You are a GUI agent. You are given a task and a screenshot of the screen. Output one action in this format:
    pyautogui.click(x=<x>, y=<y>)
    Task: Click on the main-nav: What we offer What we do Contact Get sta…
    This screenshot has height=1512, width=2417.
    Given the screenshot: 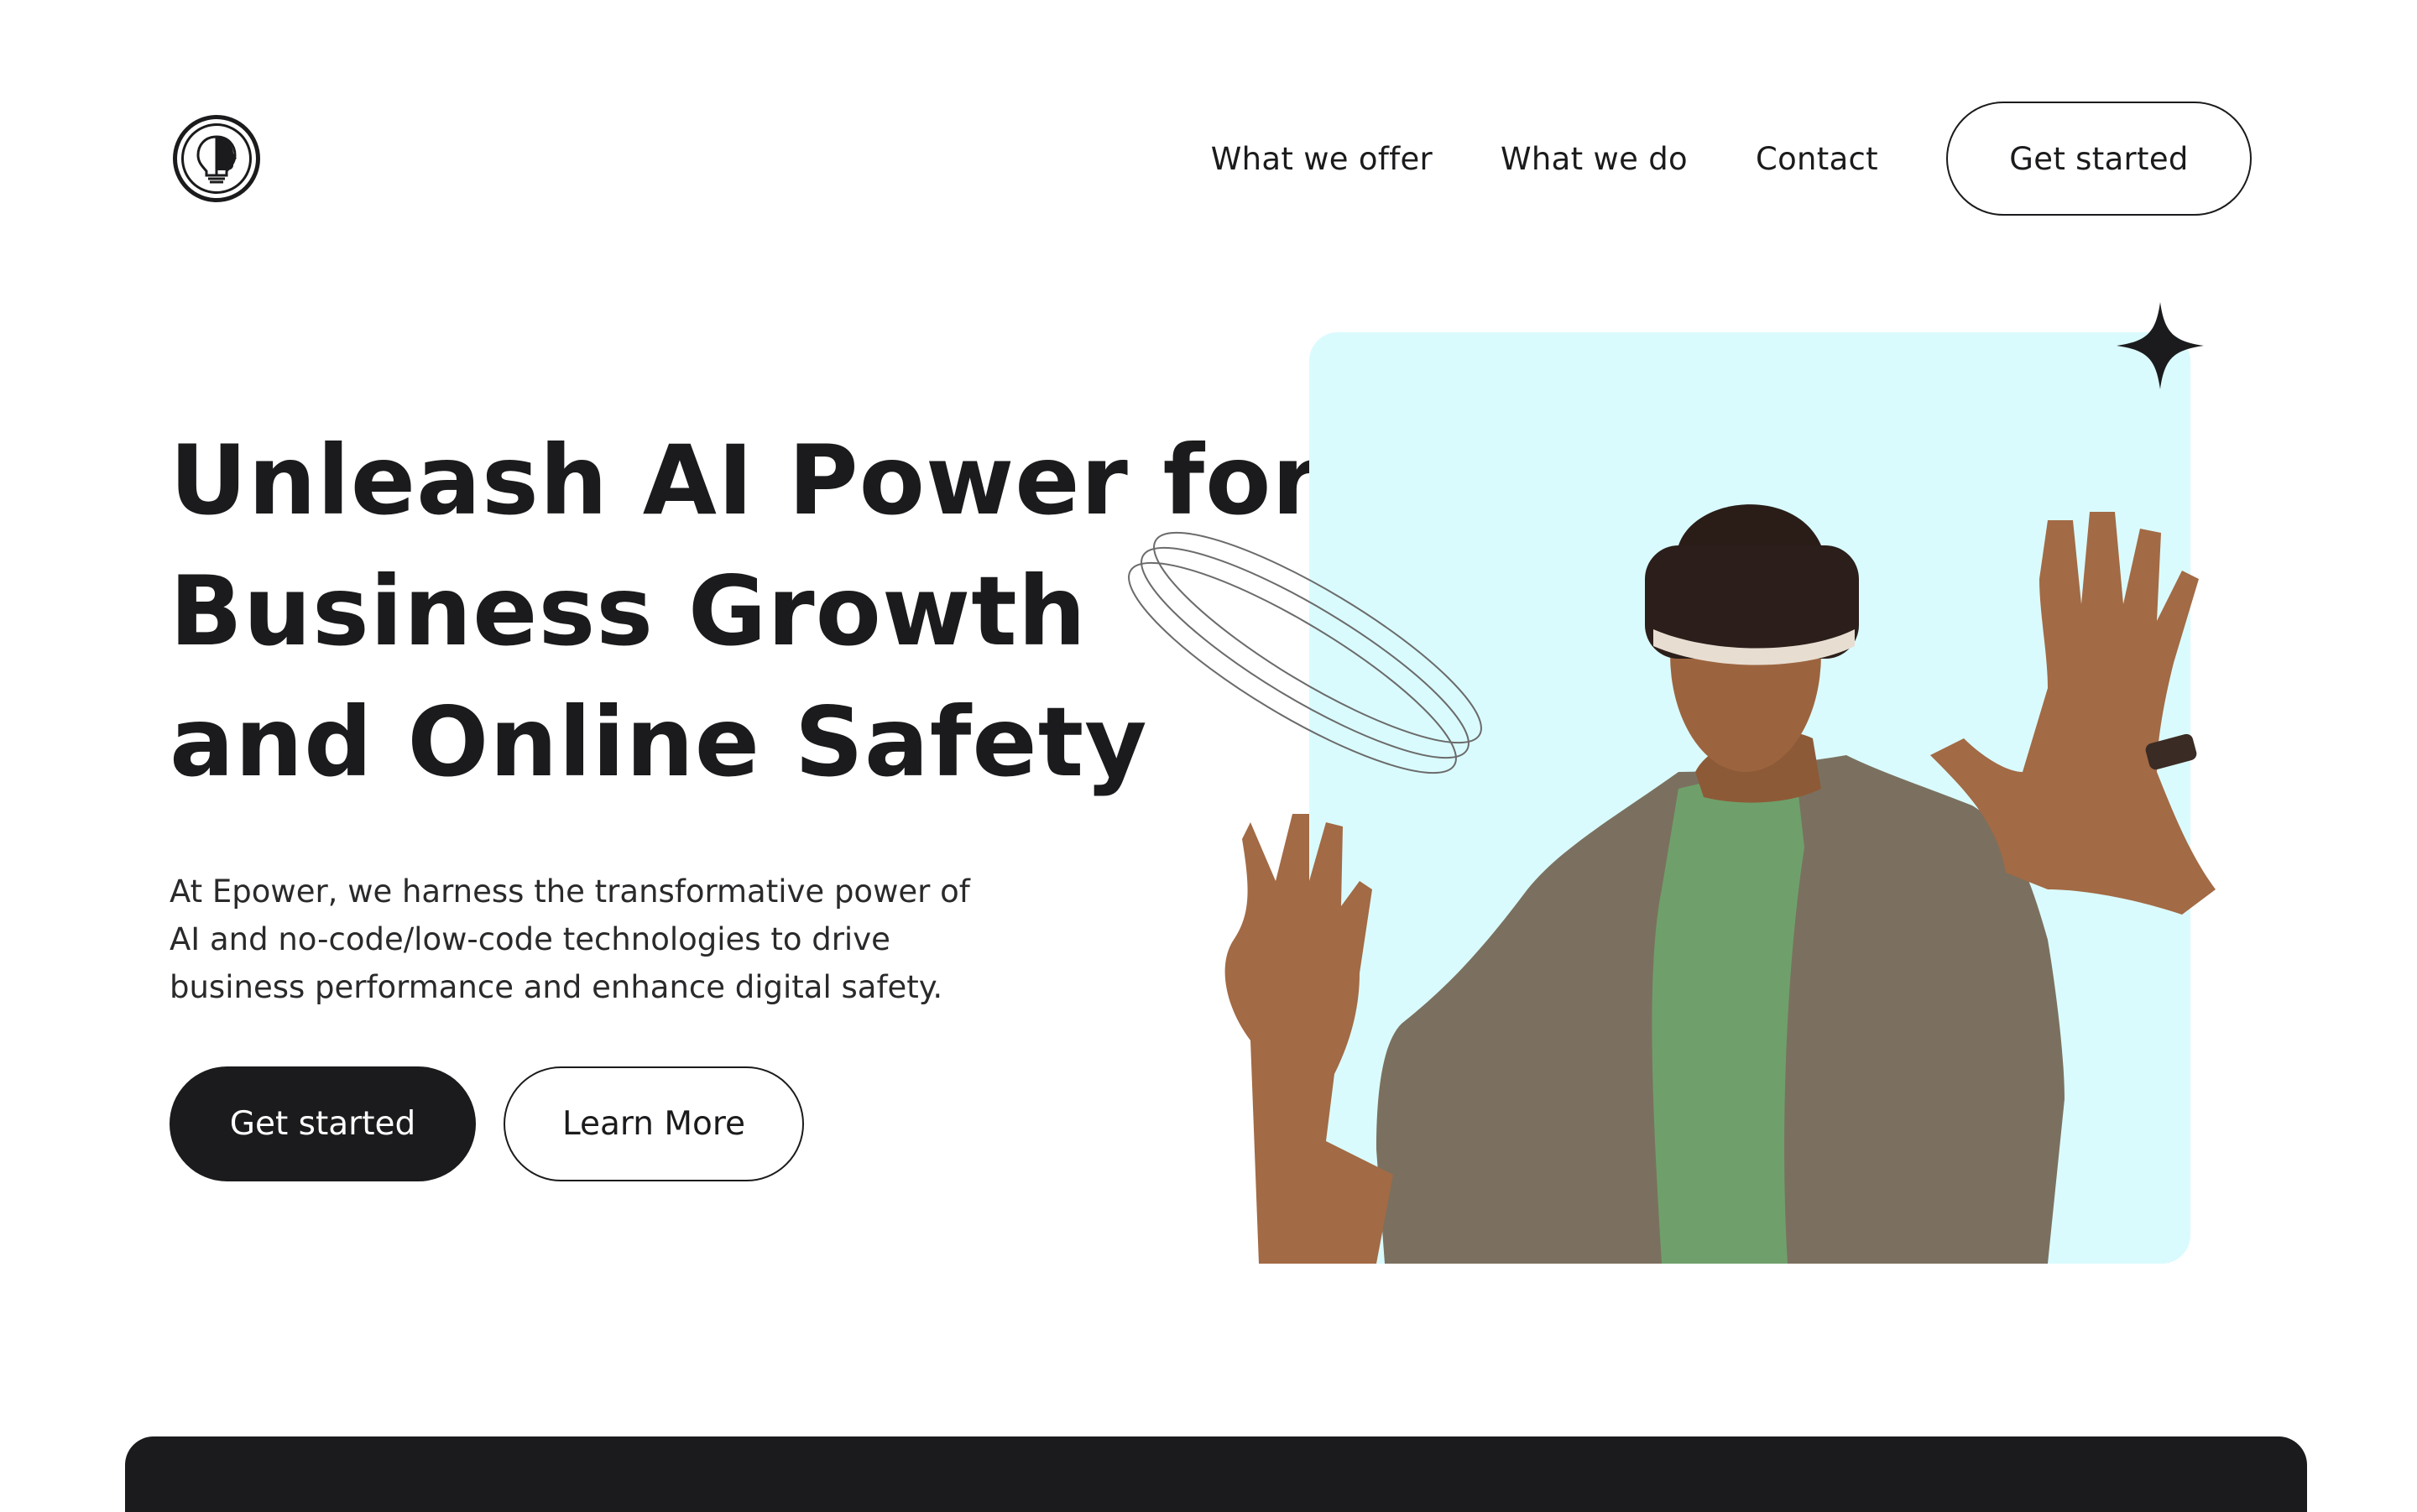 What is the action you would take?
    pyautogui.click(x=1731, y=159)
    